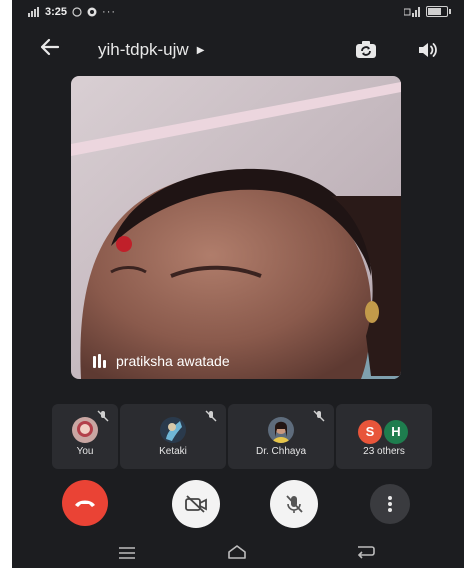 This screenshot has height=568, width=476. I want to click on speaker-button, so click(428, 50).